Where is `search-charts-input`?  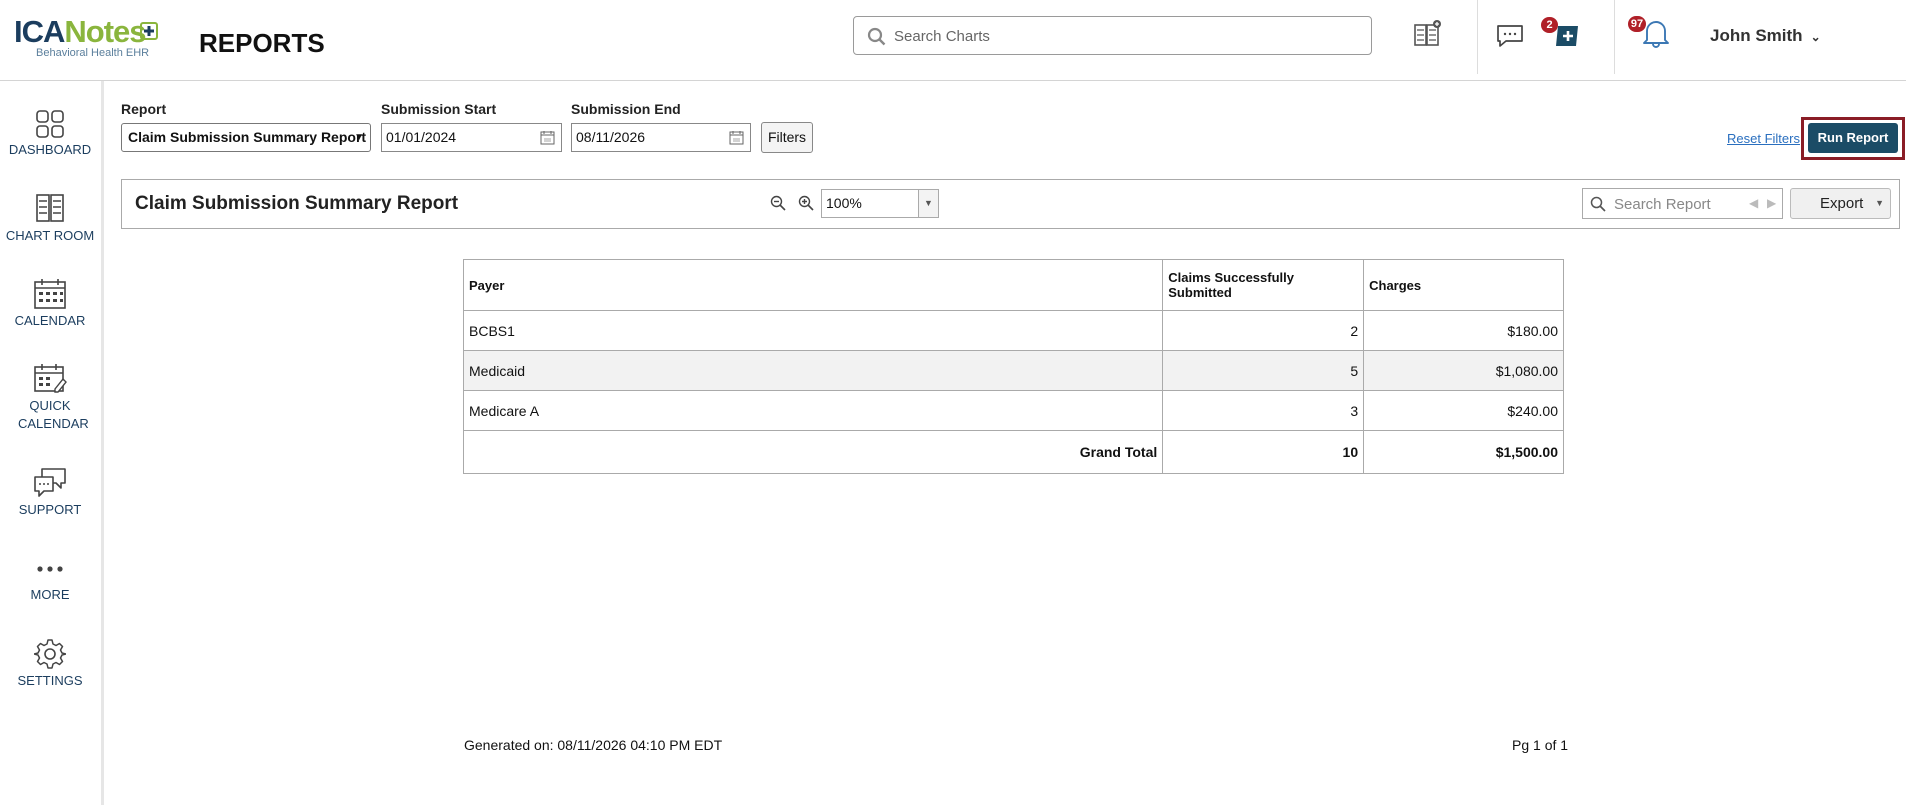
search-charts-input is located at coordinates (1124, 36).